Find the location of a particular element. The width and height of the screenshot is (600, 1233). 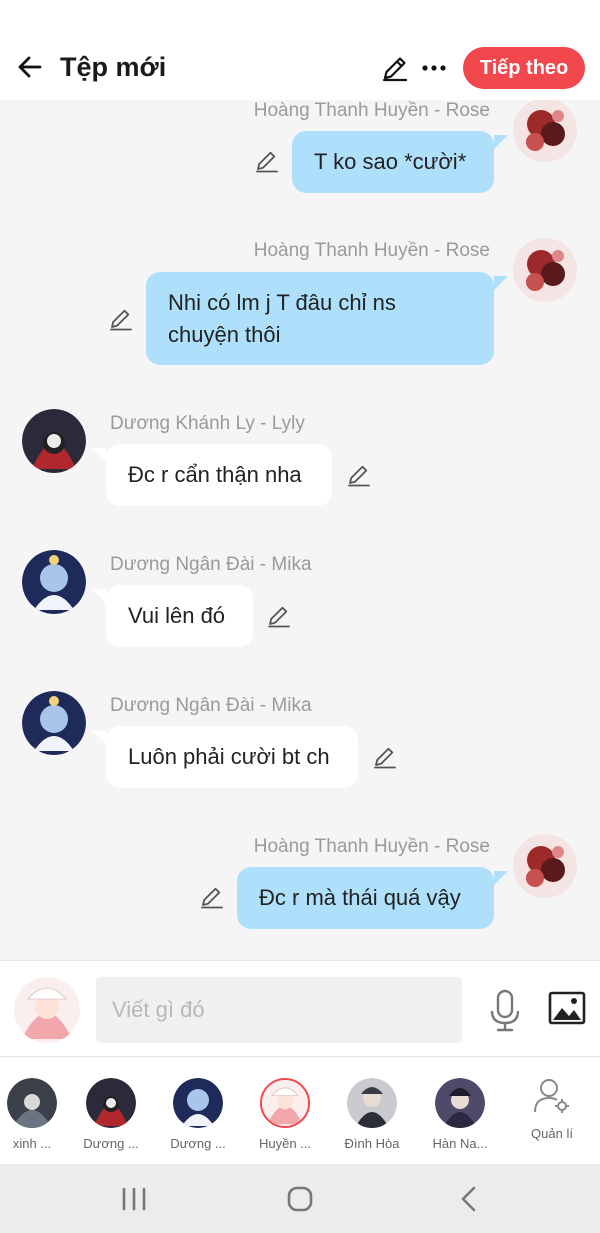

manage-user-icon is located at coordinates (551, 1096).